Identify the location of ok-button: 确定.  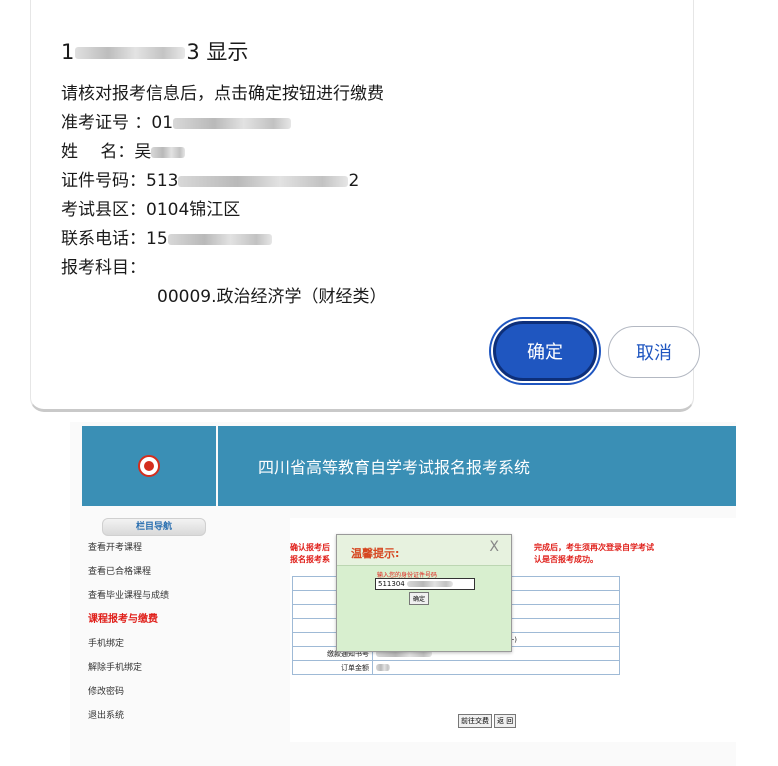
(545, 351).